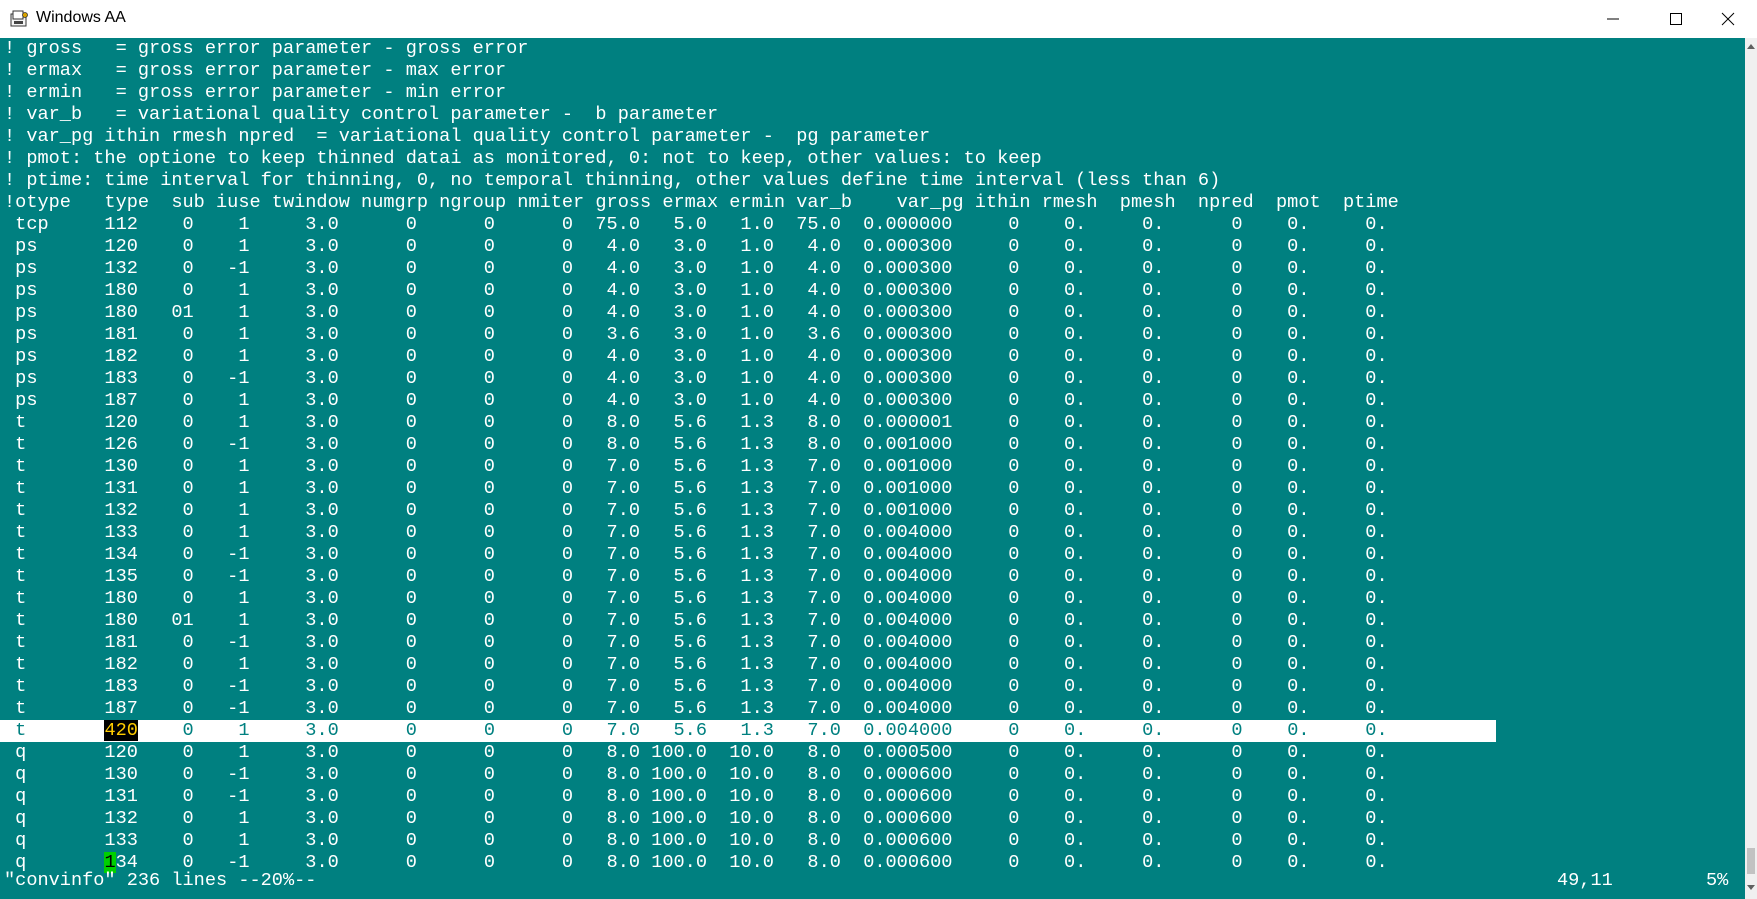  Describe the element at coordinates (1751, 861) in the screenshot. I see `scrollbar-thumb` at that location.